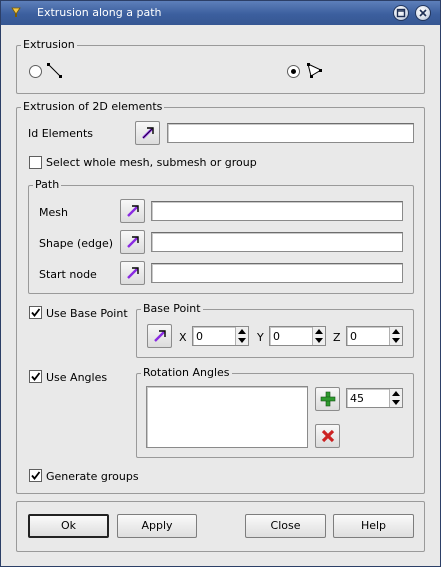 The height and width of the screenshot is (567, 441). What do you see at coordinates (35, 71) in the screenshot?
I see `radio-1d` at bounding box center [35, 71].